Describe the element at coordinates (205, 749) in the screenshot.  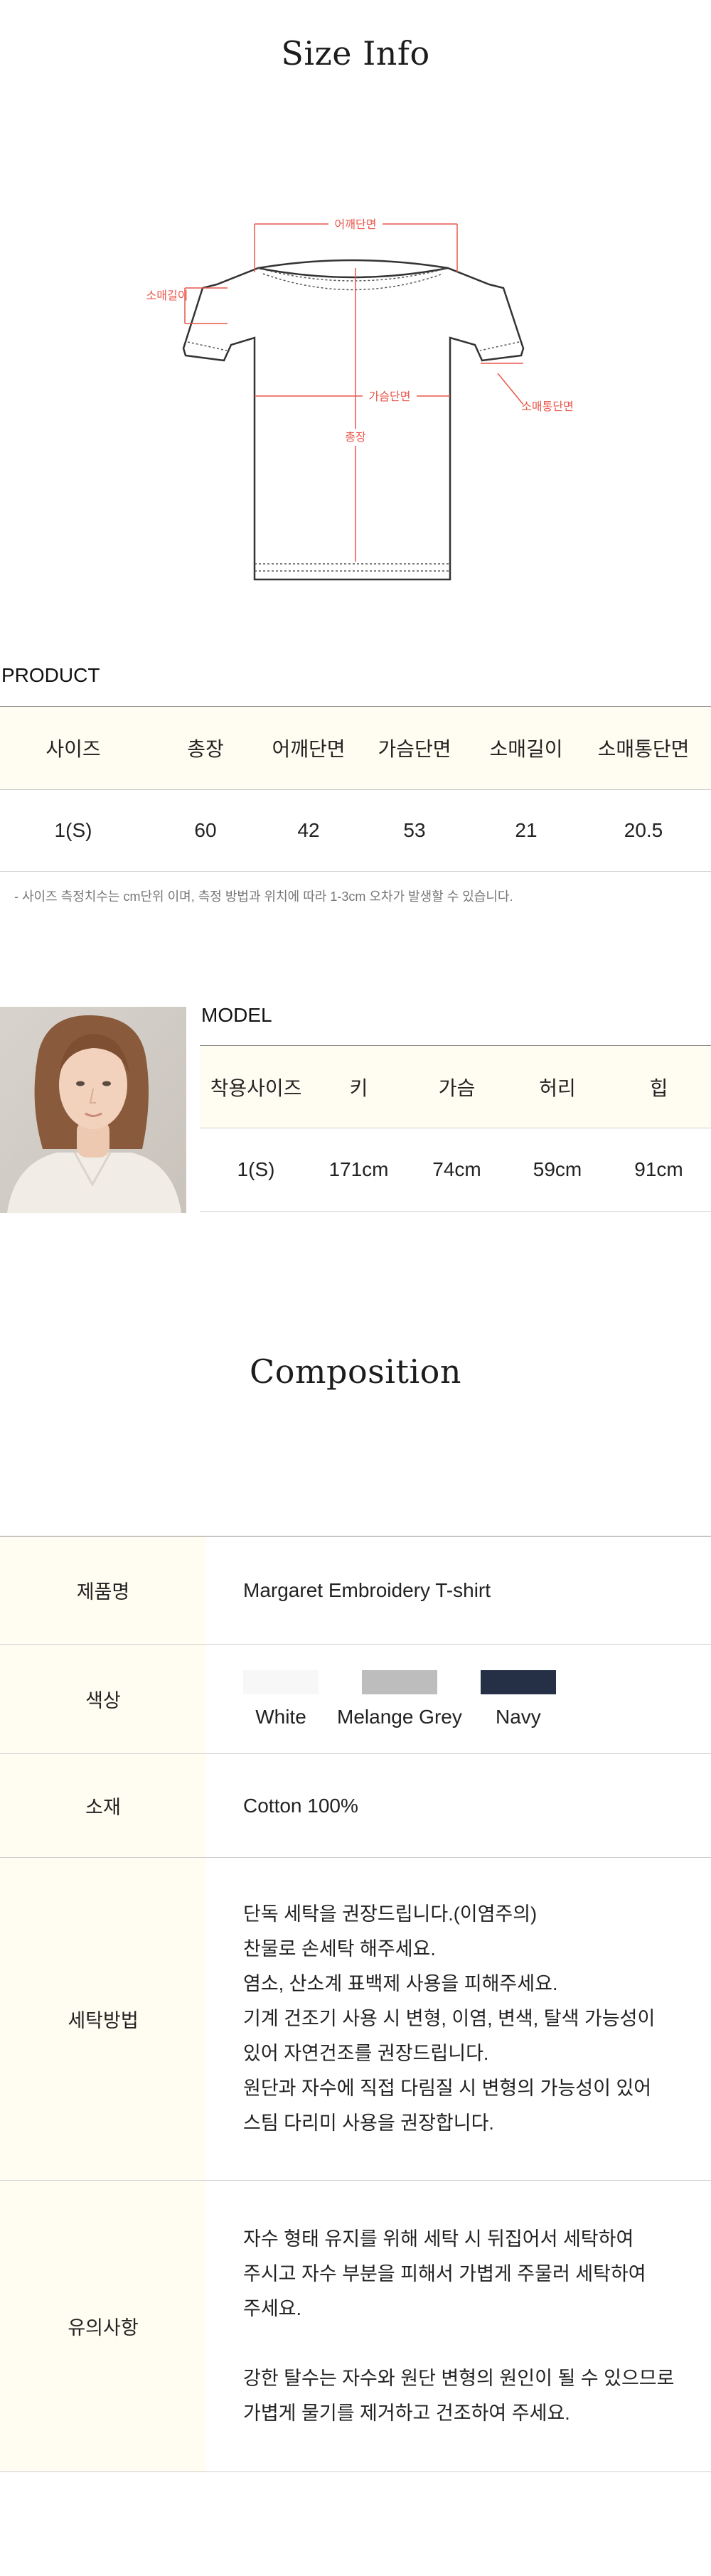
I see `header-length: 총장` at that location.